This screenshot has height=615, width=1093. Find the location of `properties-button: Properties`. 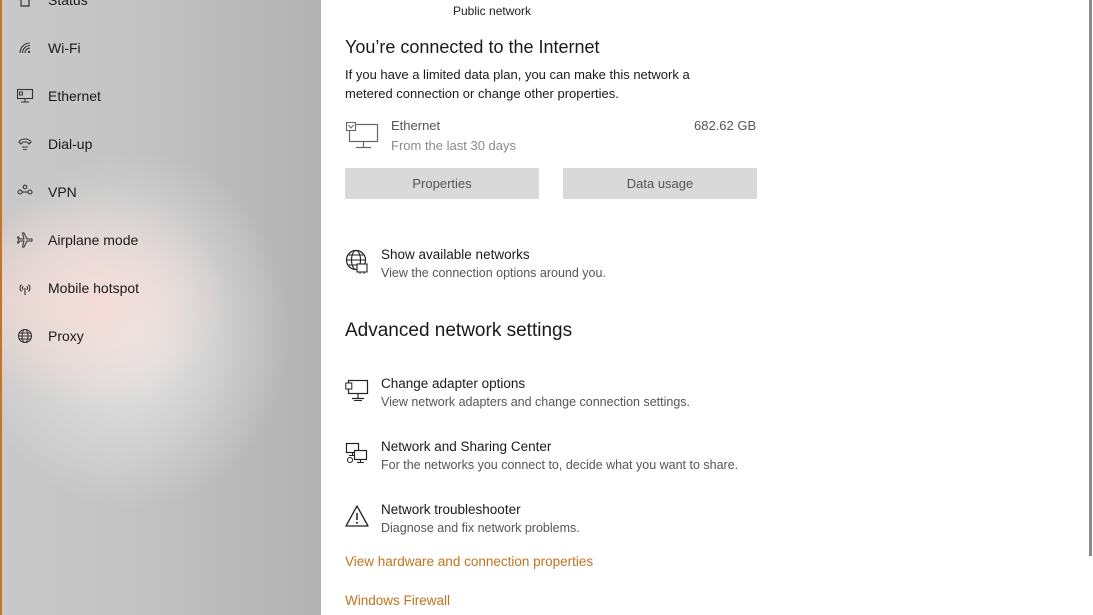

properties-button: Properties is located at coordinates (442, 183).